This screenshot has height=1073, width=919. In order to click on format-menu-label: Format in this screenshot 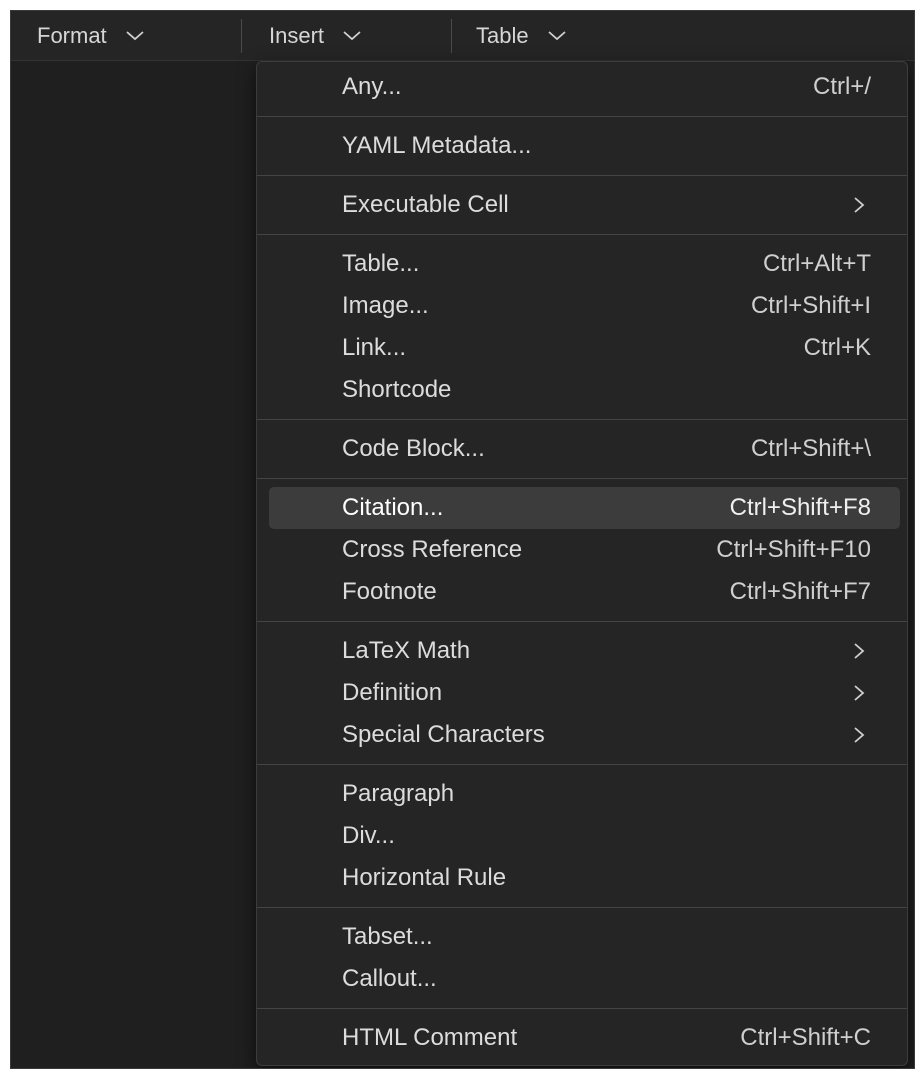, I will do `click(72, 35)`.